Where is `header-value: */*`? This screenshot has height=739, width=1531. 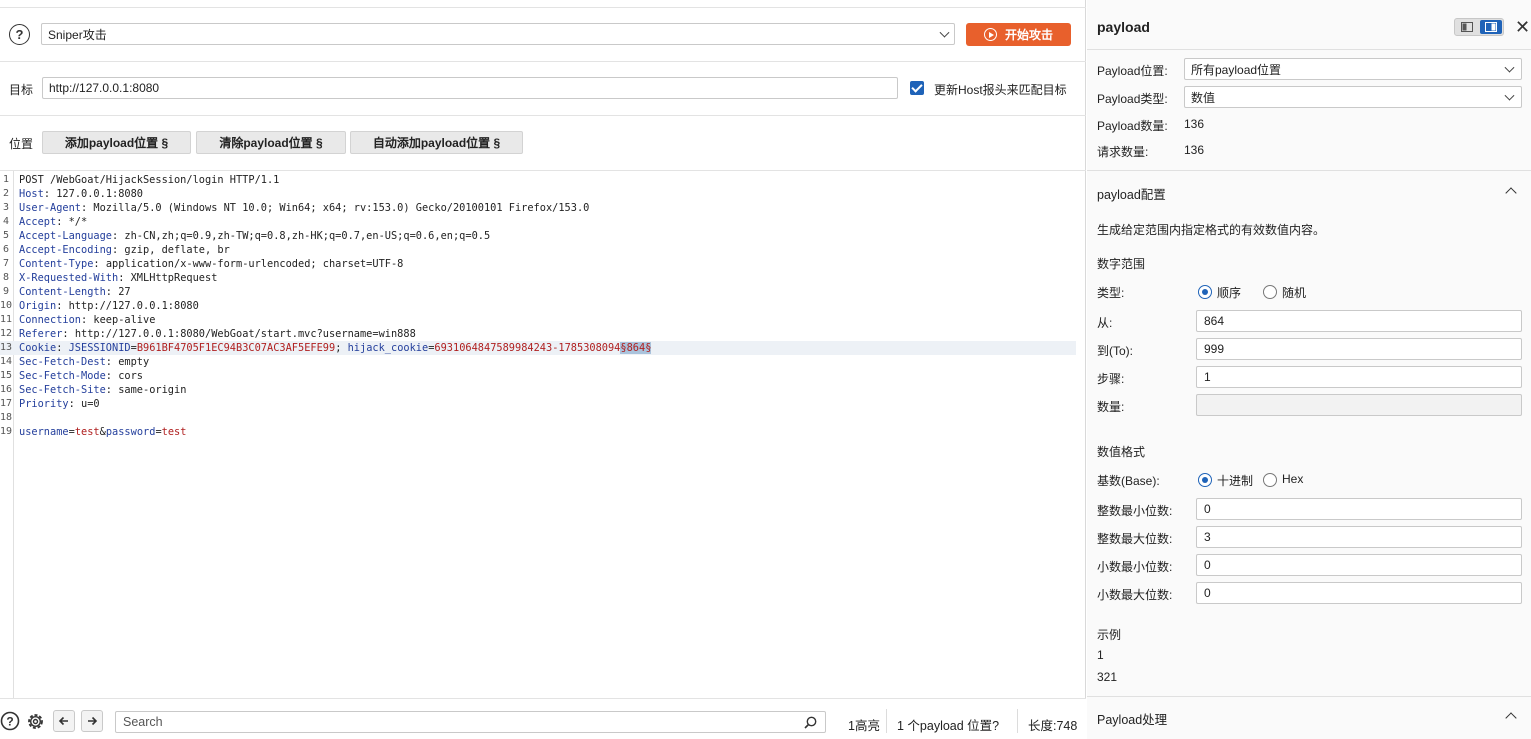 header-value: */* is located at coordinates (78, 222).